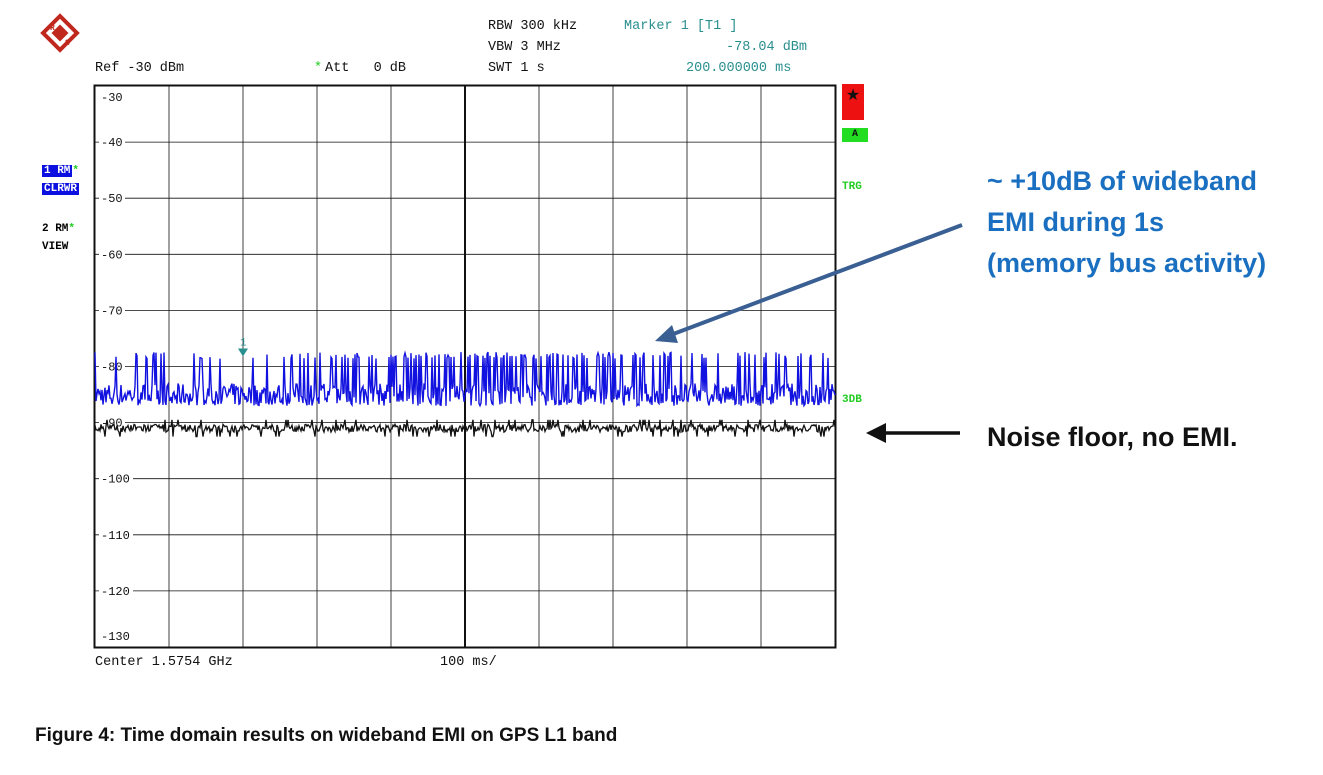 Image resolution: width=1323 pixels, height=775 pixels. Describe the element at coordinates (666, 334) in the screenshot. I see `emi-arrow-head` at that location.